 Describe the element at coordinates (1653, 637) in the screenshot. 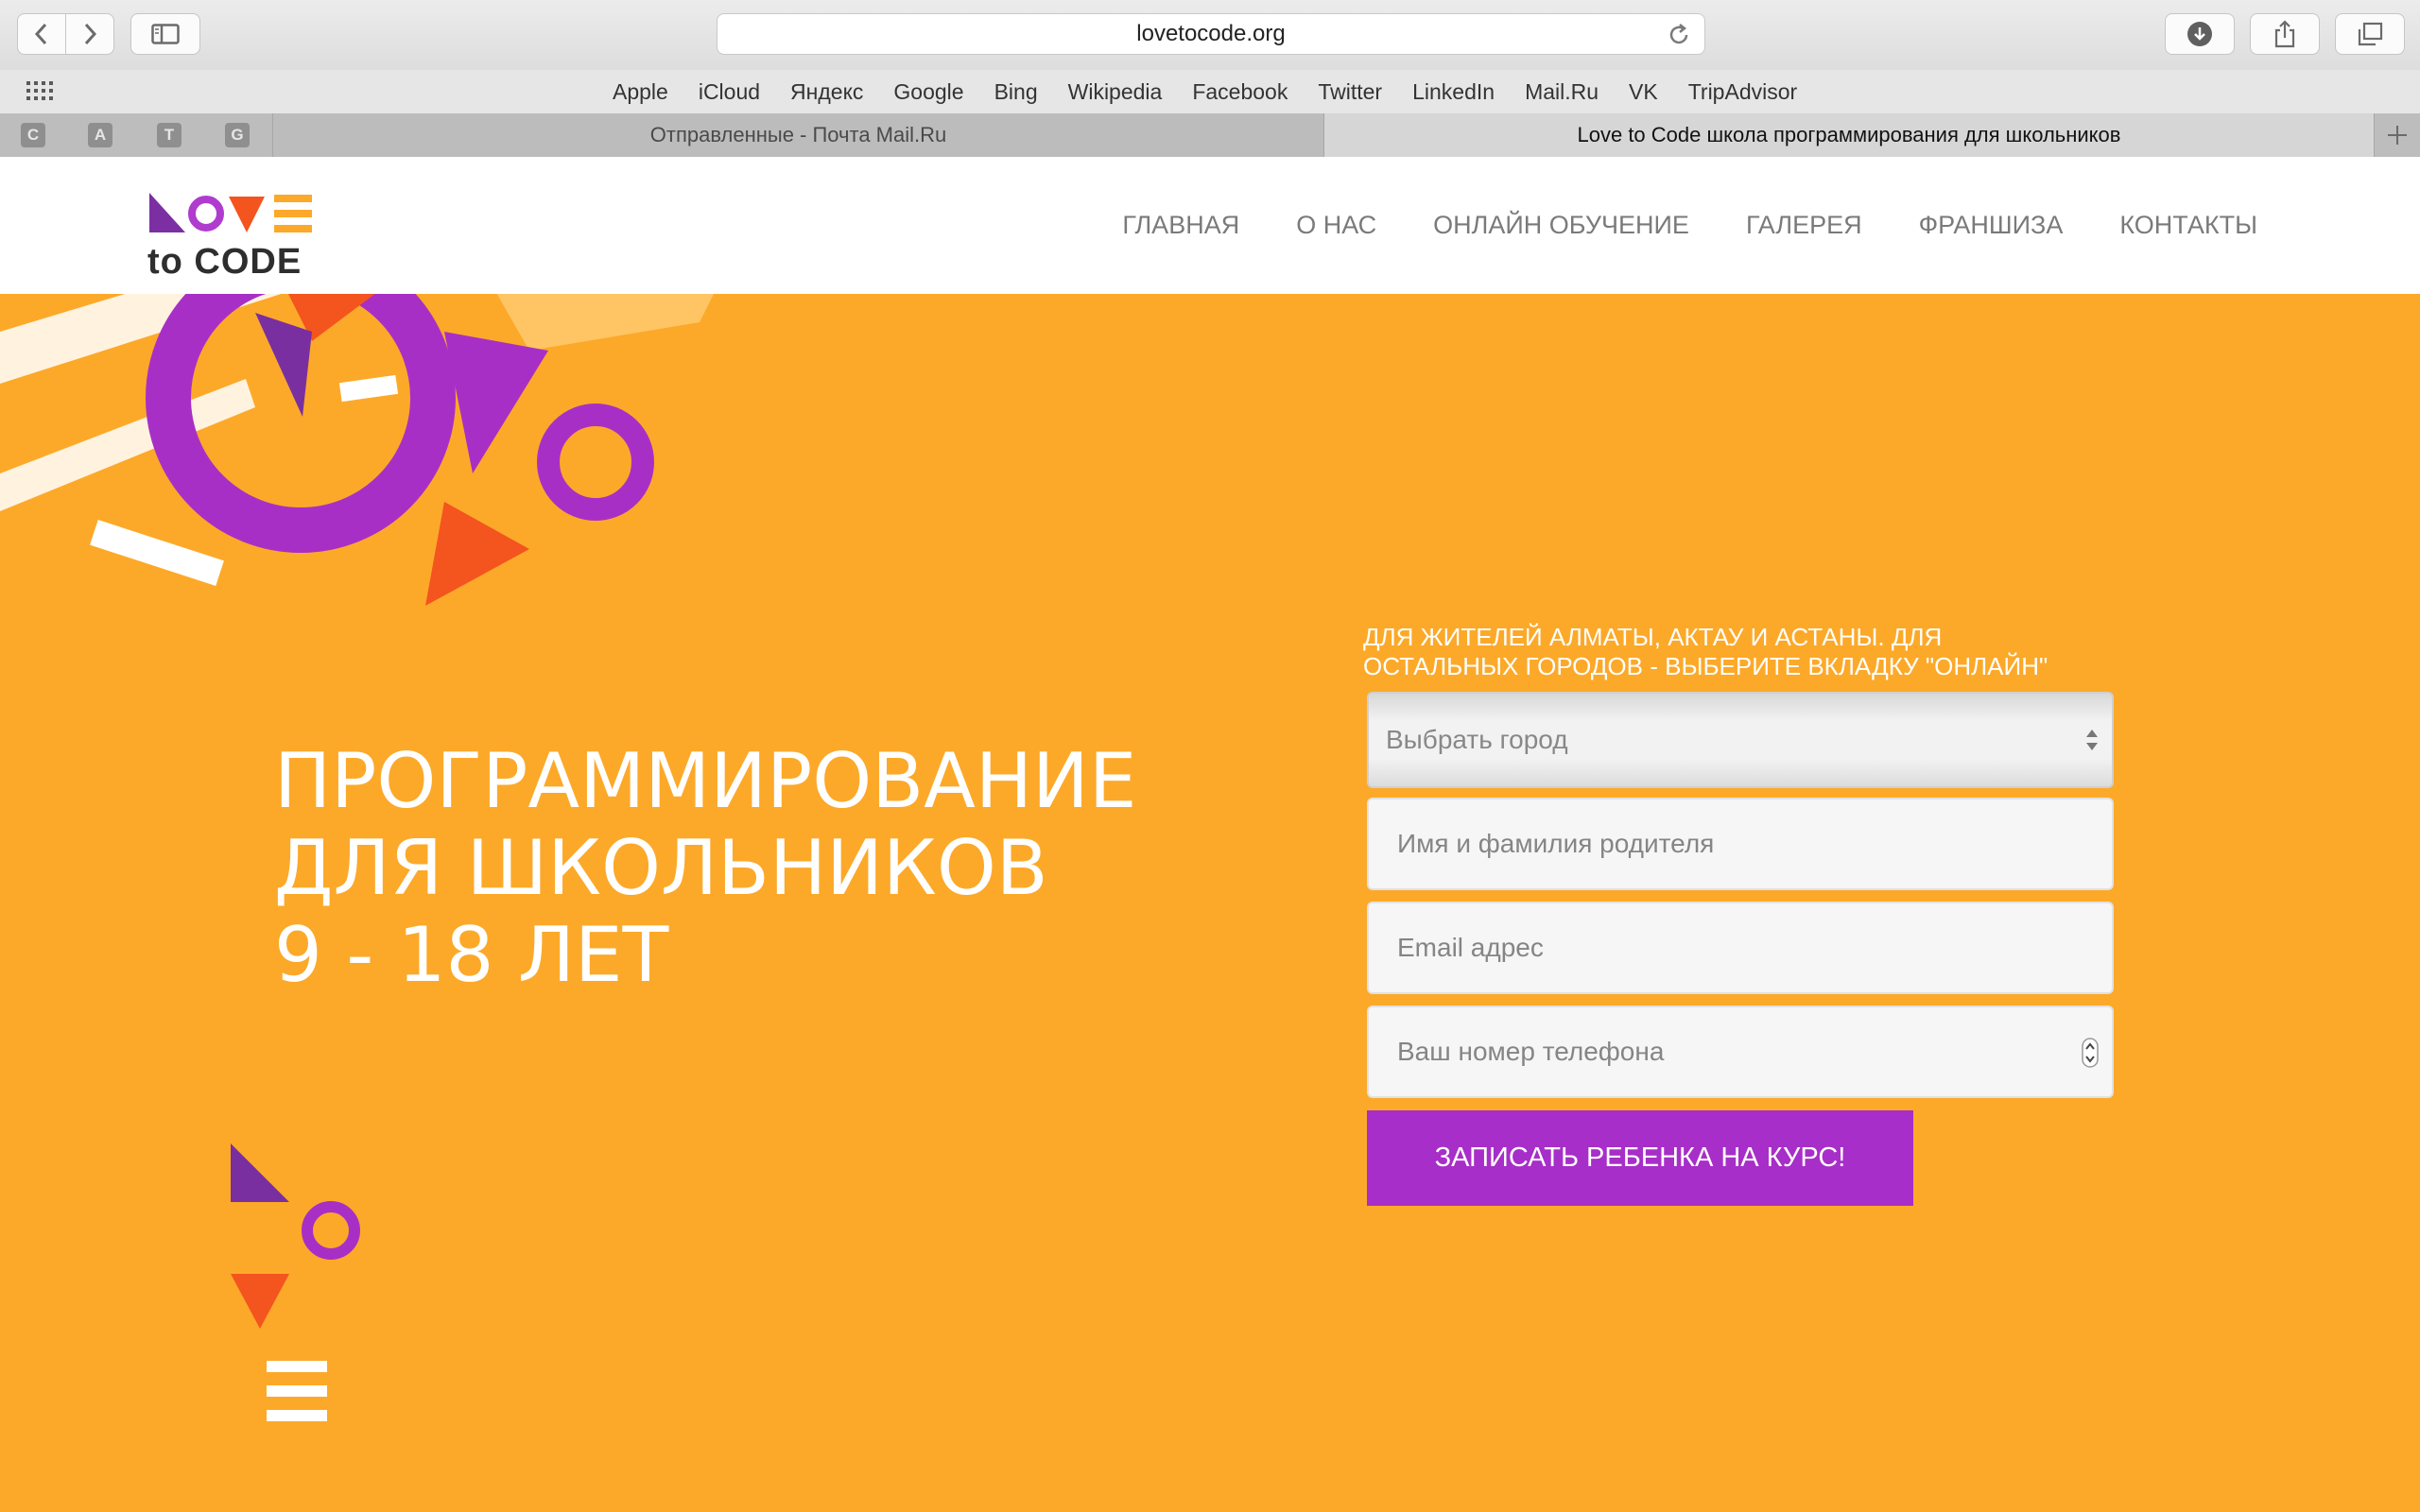

I see `form-note-line: ДЛЯ ЖИТЕЛЕЙ АЛМАТЫ, АКТАУ И АСТАНЫ. ДЛЯ` at that location.